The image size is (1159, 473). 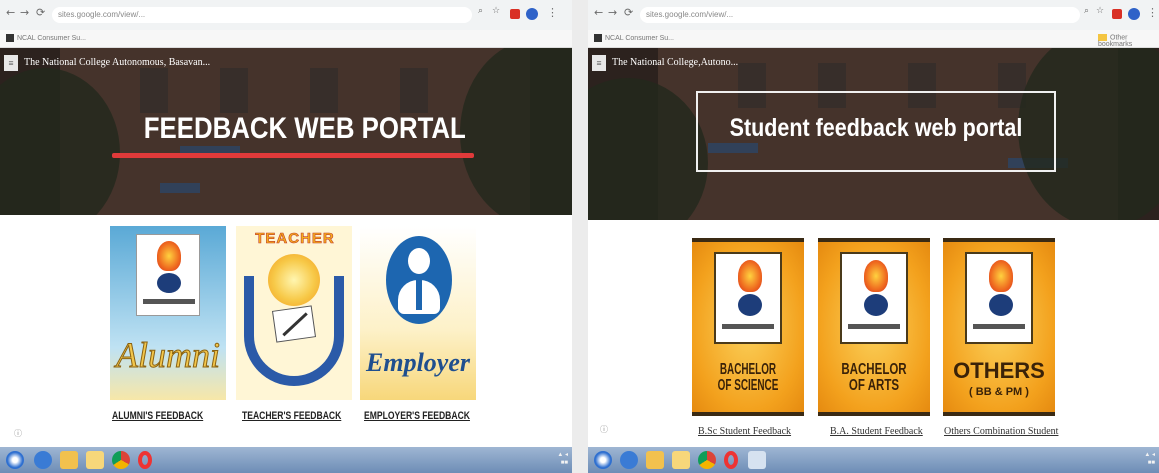 What do you see at coordinates (748, 377) in the screenshot?
I see `bsc-image-text: BACHELOR OF SCIENCE` at bounding box center [748, 377].